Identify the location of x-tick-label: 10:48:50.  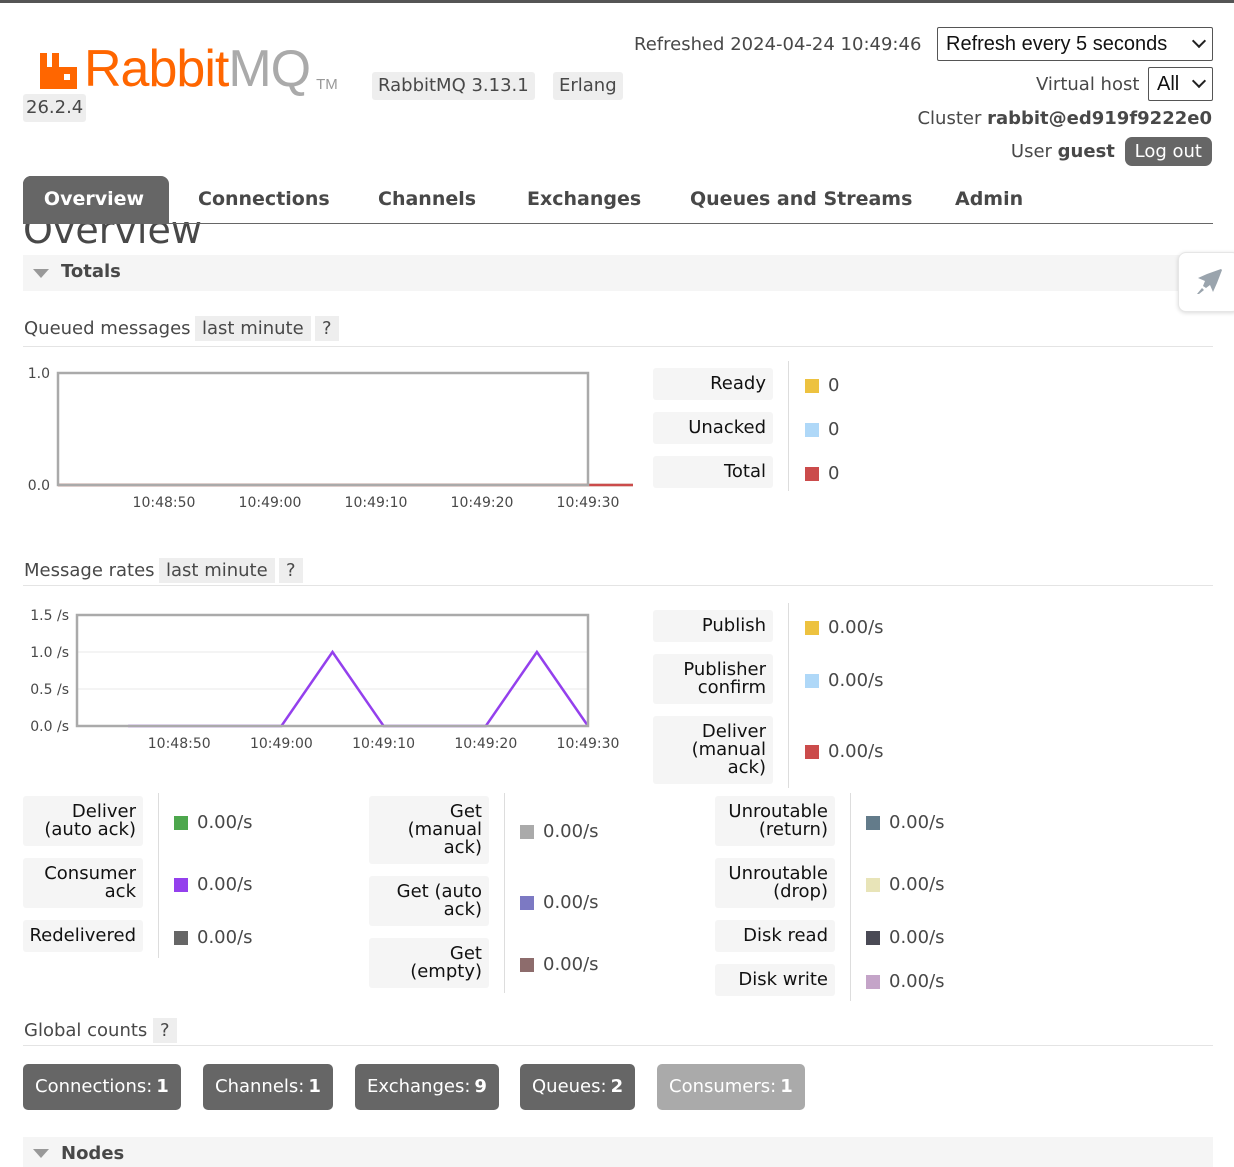
(179, 744).